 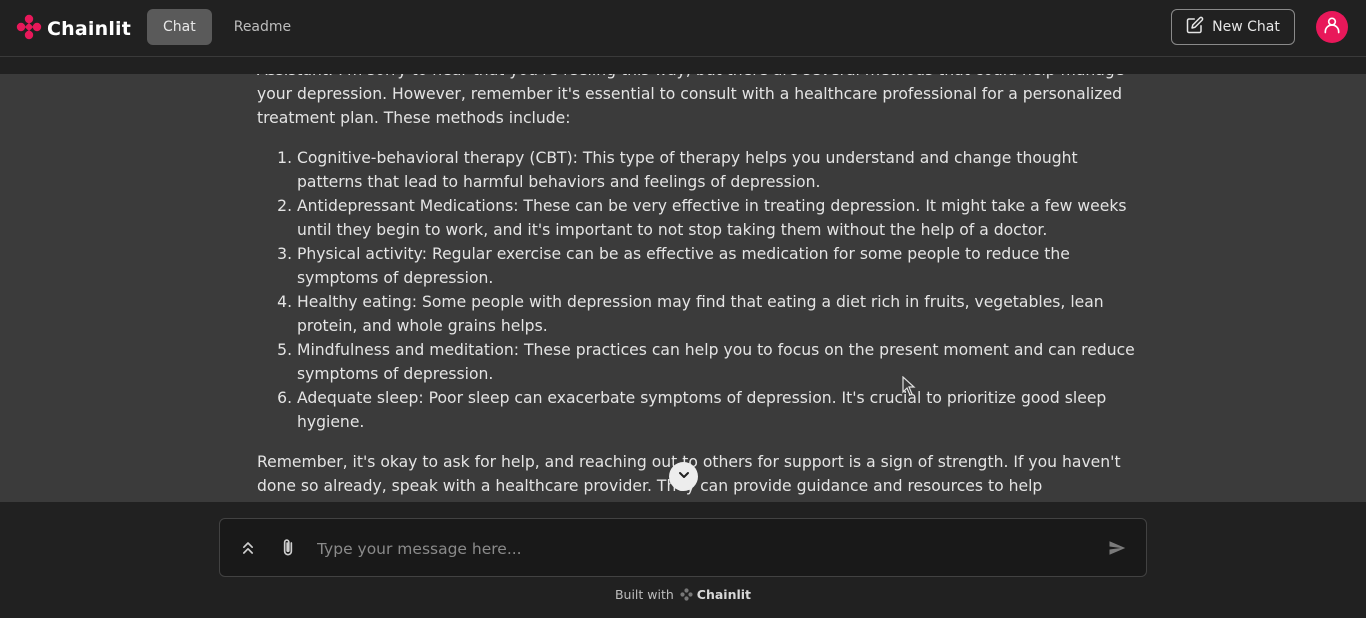 What do you see at coordinates (724, 594) in the screenshot?
I see `footer-brand: Chainlit` at bounding box center [724, 594].